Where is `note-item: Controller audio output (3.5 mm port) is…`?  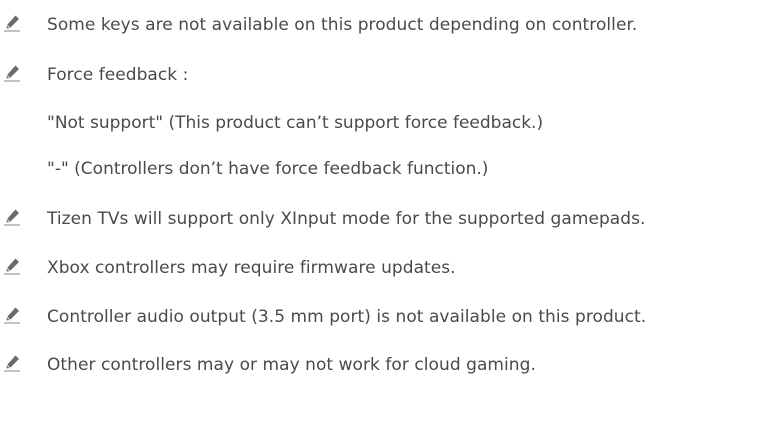
note-item: Controller audio output (3.5 mm port) is… is located at coordinates (389, 317).